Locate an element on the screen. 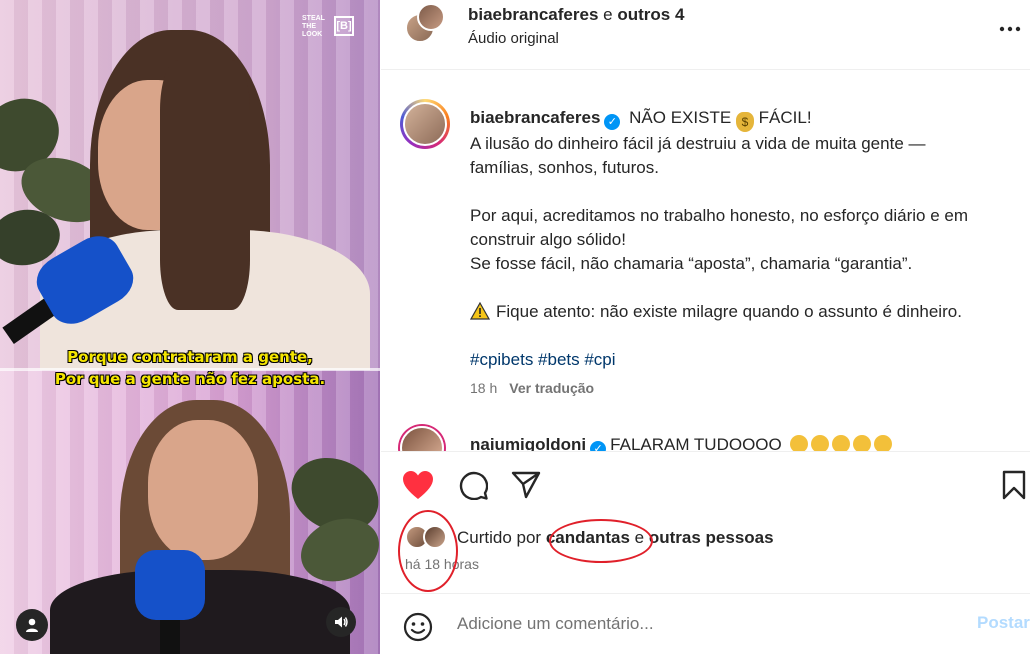 This screenshot has width=1030, height=654. avatar is located at coordinates (431, 17).